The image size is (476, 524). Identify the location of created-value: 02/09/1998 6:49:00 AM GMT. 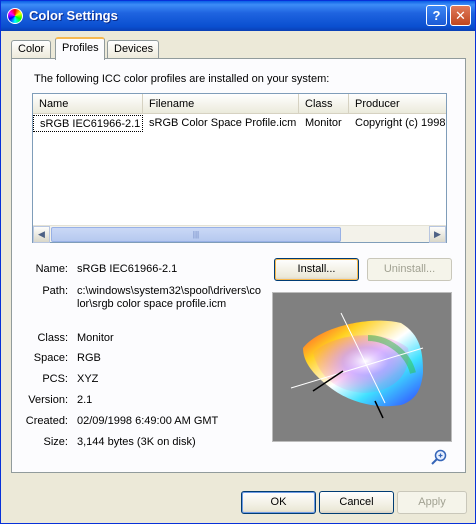
(148, 421).